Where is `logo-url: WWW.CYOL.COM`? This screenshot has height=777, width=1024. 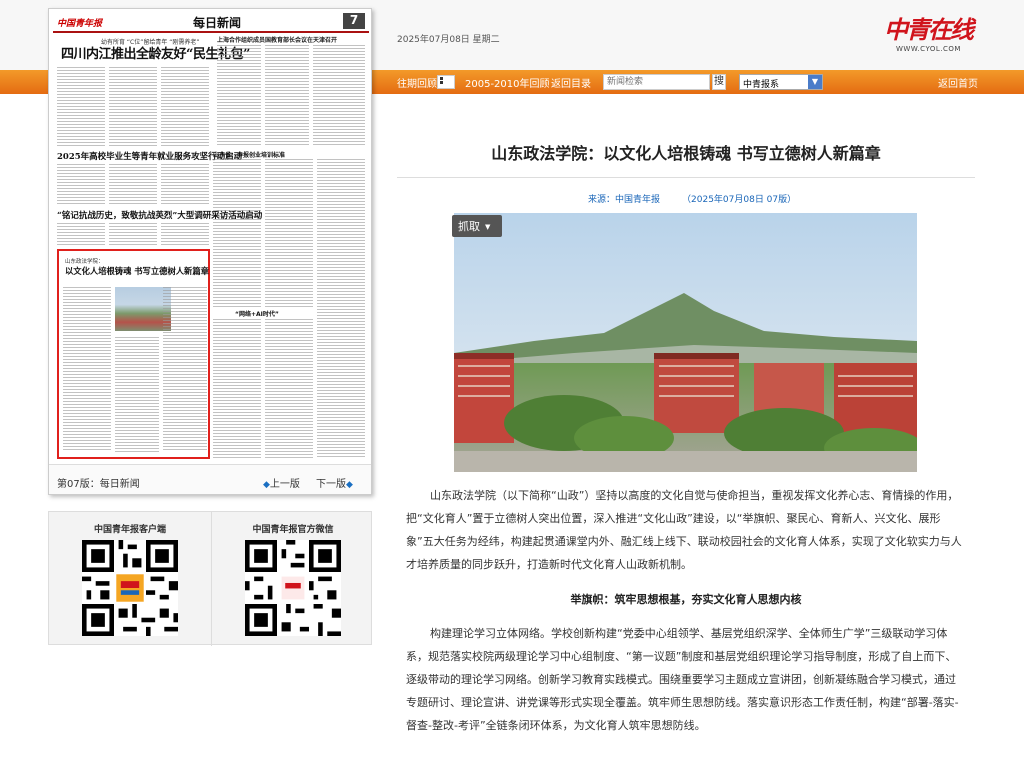 logo-url: WWW.CYOL.COM is located at coordinates (928, 49).